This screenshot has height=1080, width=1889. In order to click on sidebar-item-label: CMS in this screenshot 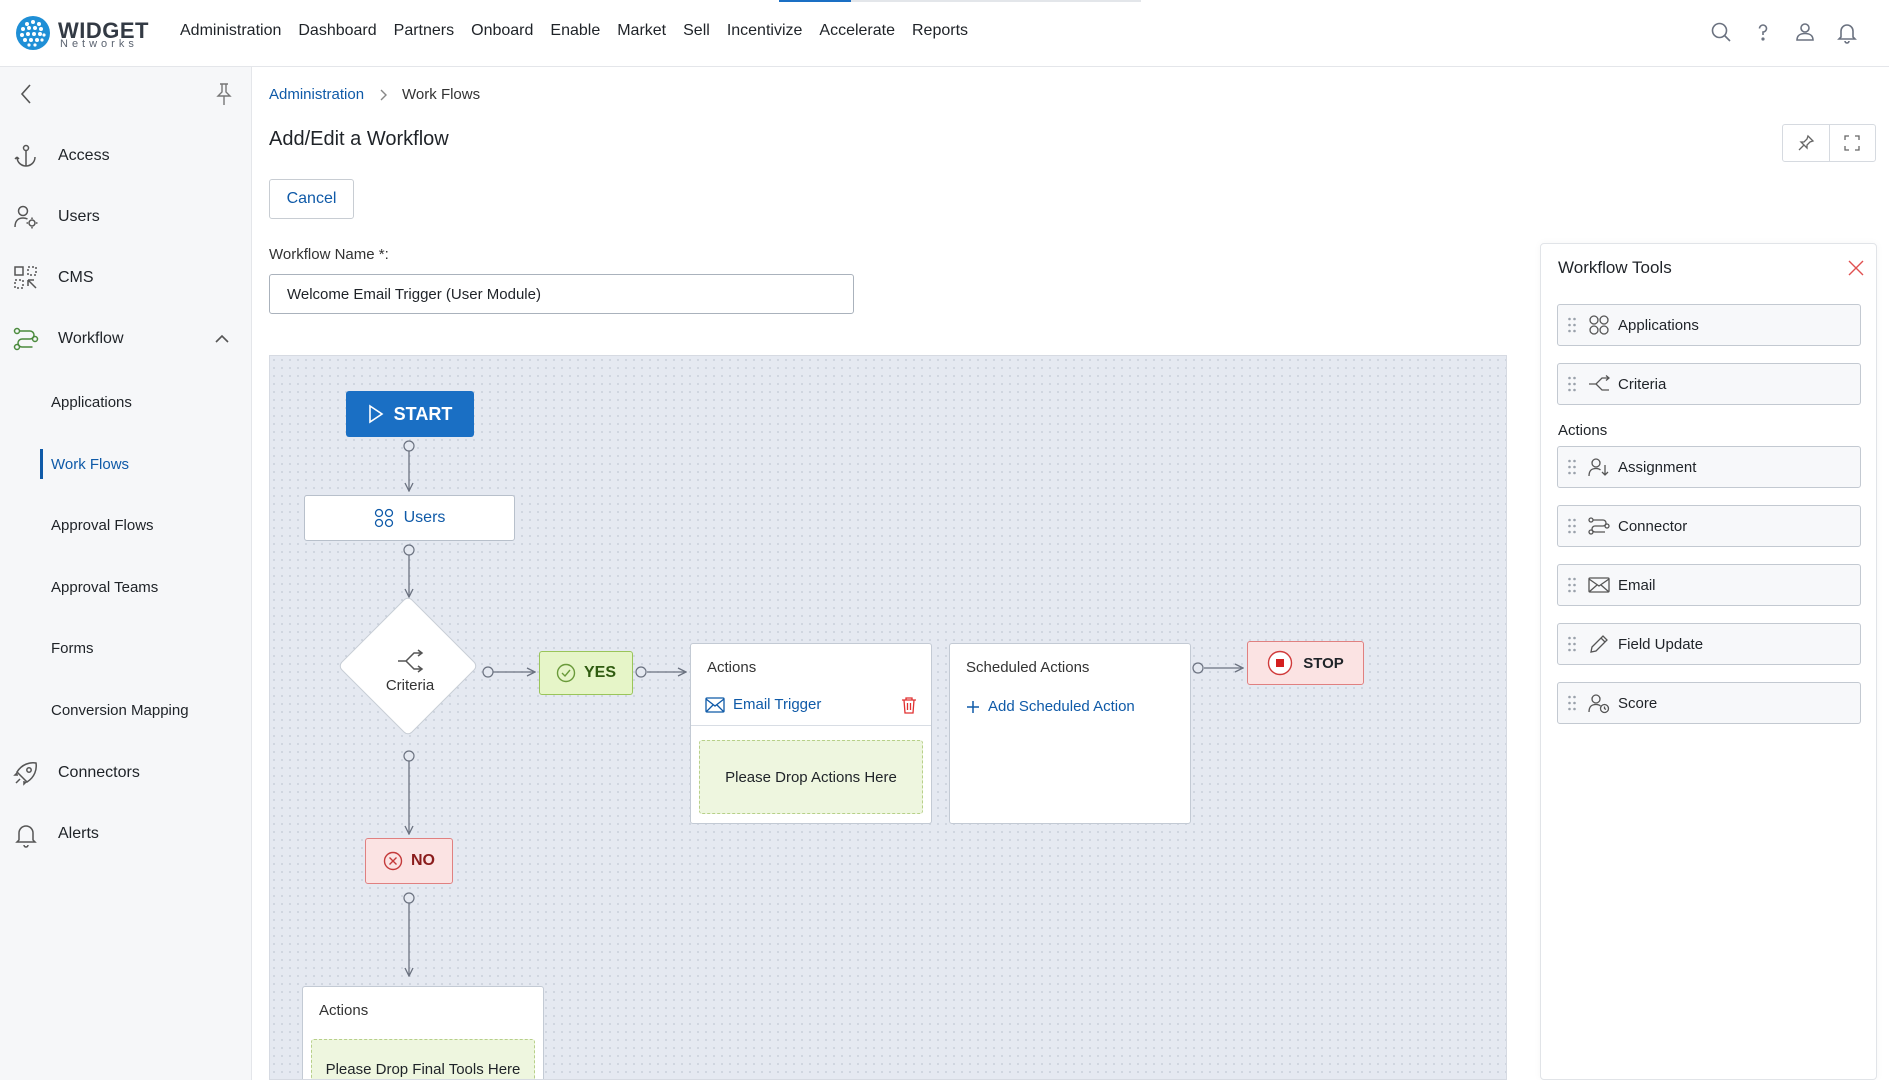, I will do `click(76, 277)`.